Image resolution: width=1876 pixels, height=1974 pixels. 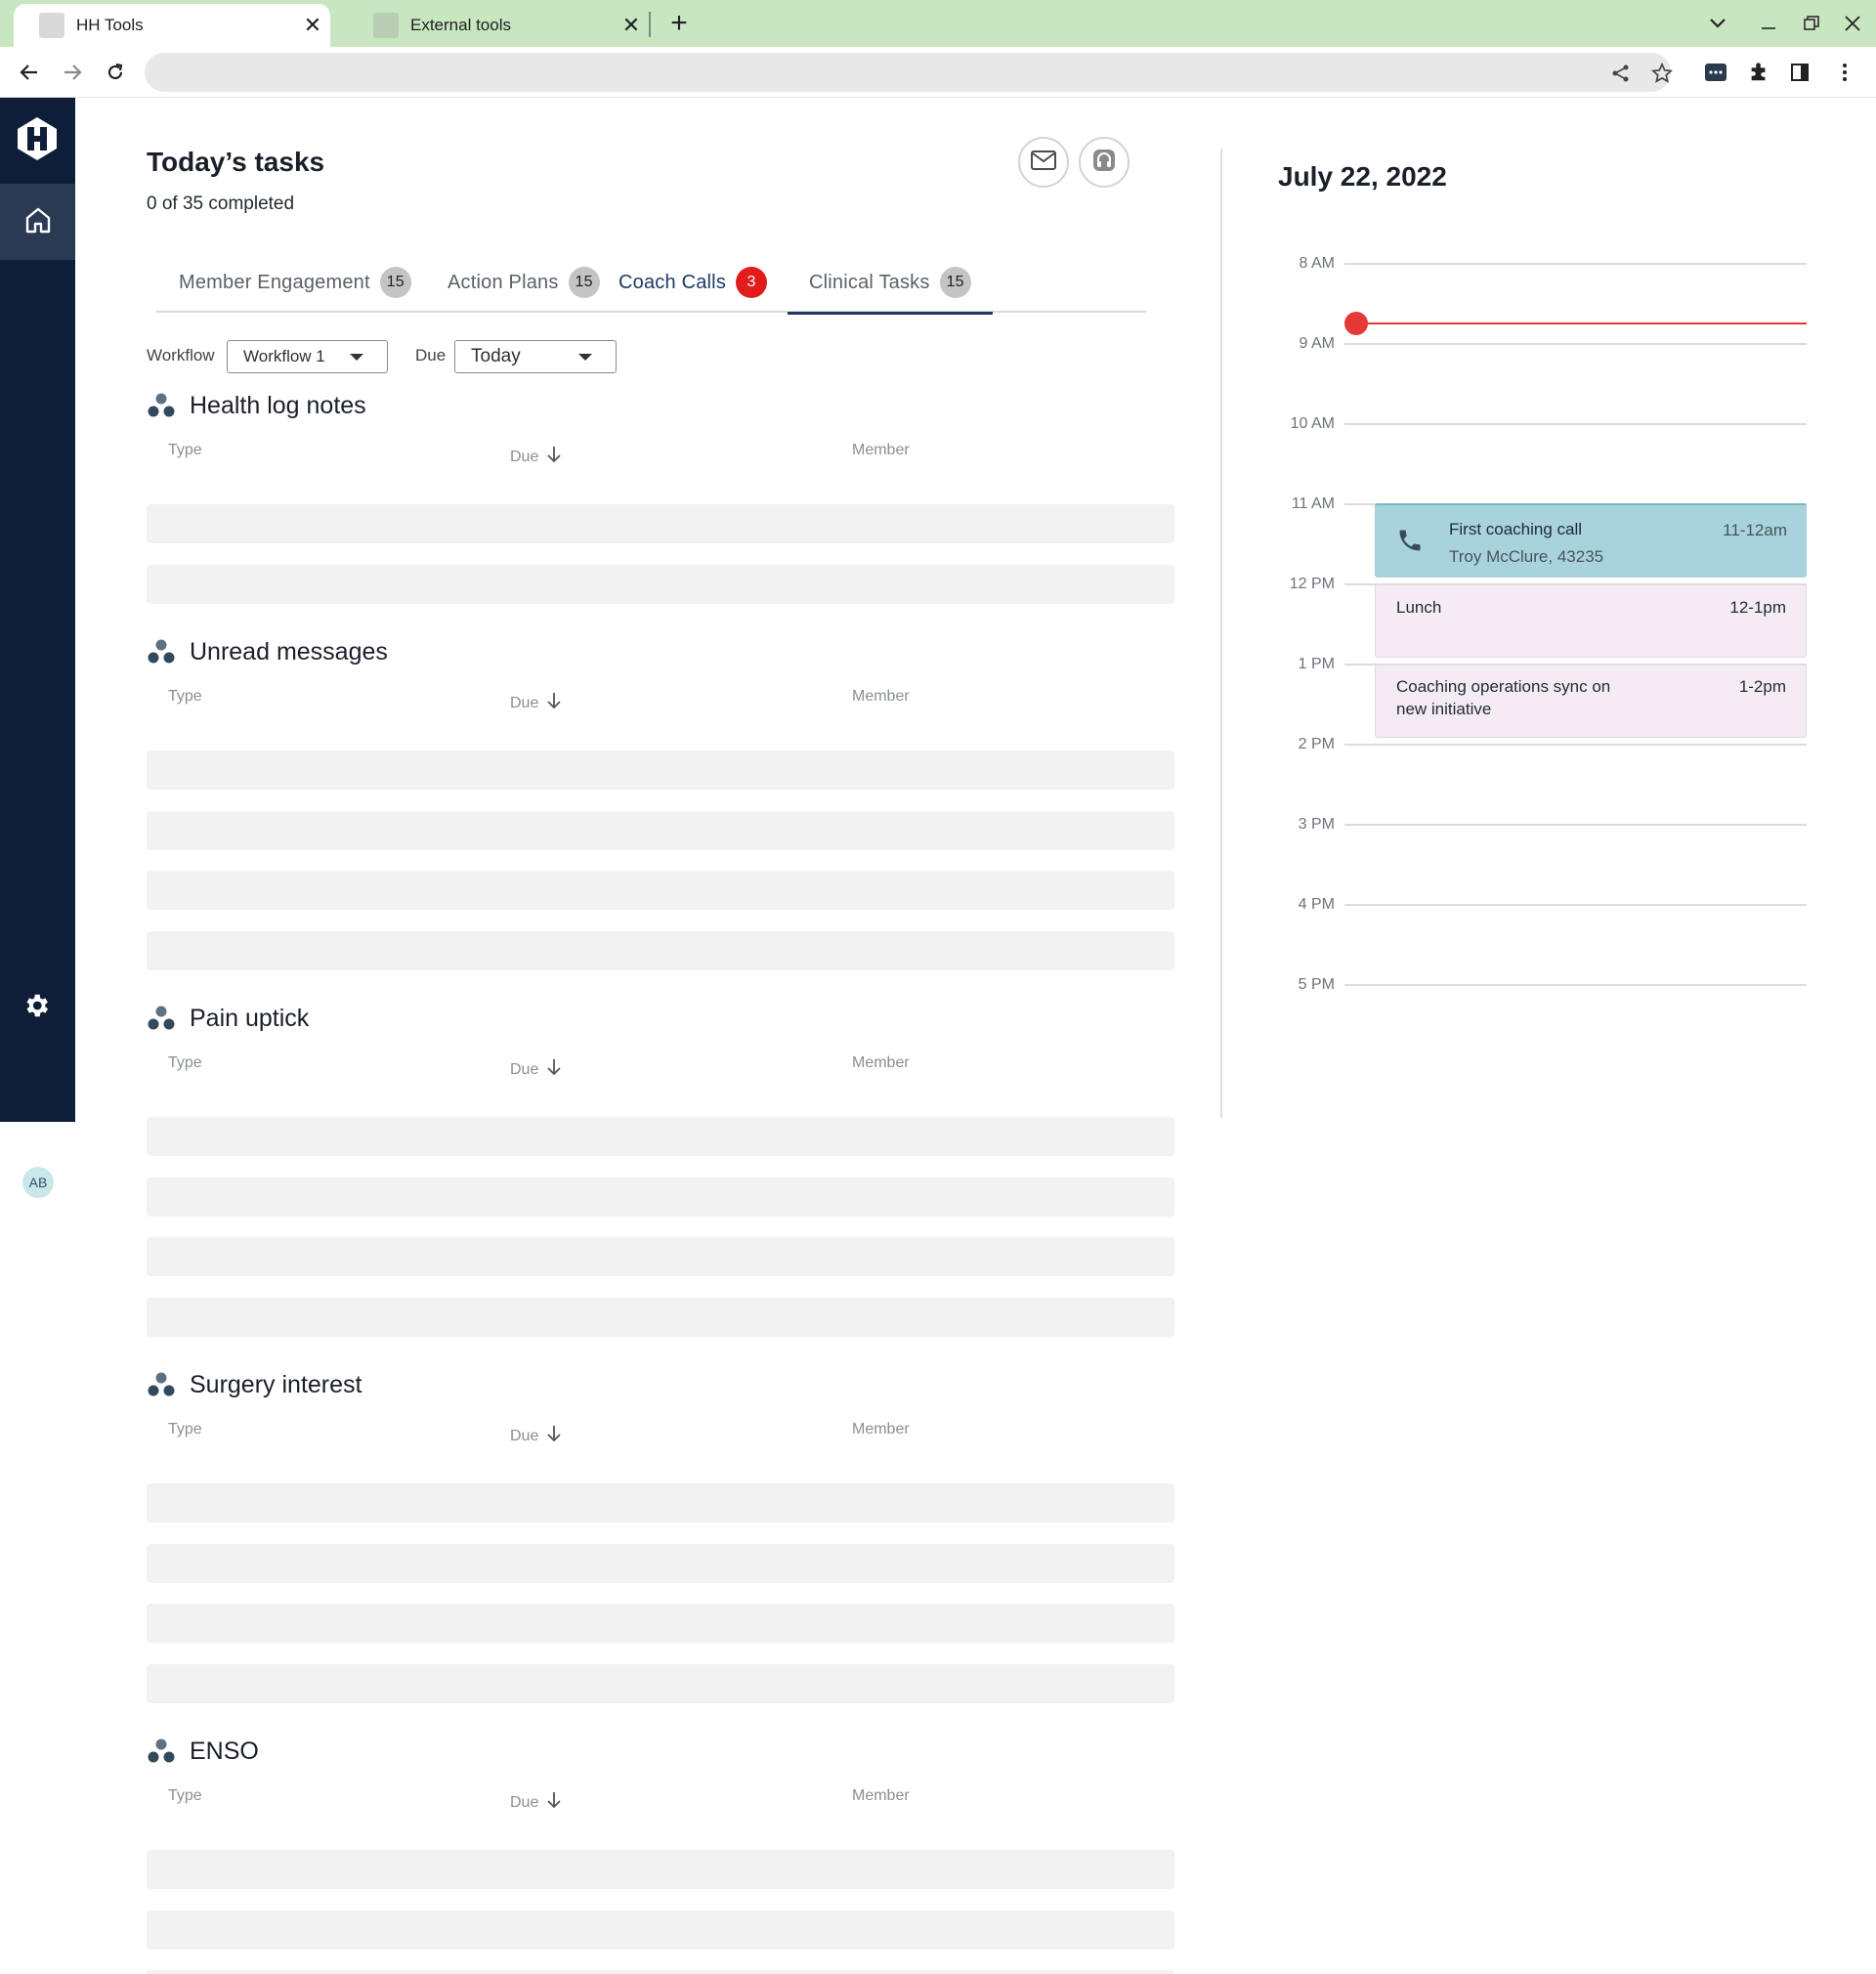 I want to click on user-avatar: AB, so click(x=38, y=1182).